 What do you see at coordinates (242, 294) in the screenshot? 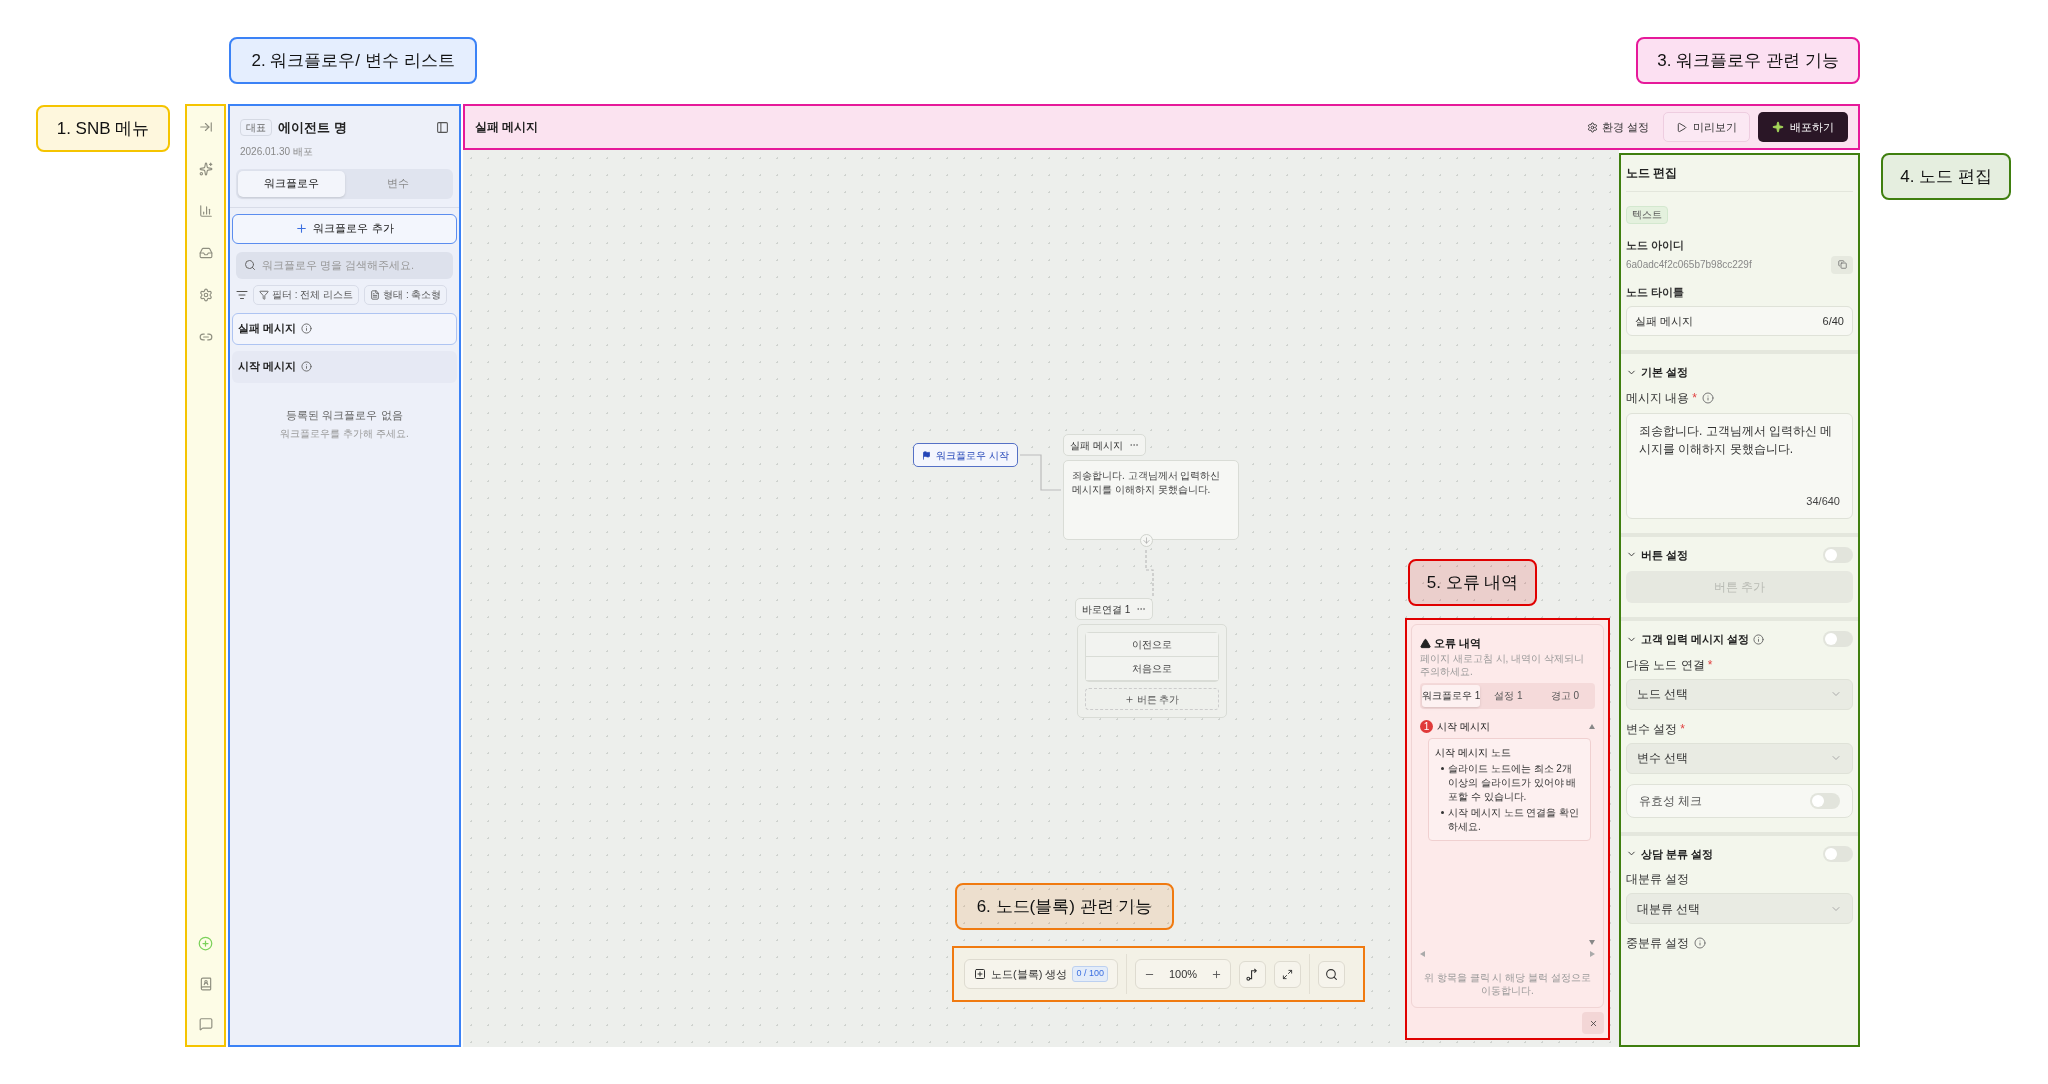
I see `sort-icon` at bounding box center [242, 294].